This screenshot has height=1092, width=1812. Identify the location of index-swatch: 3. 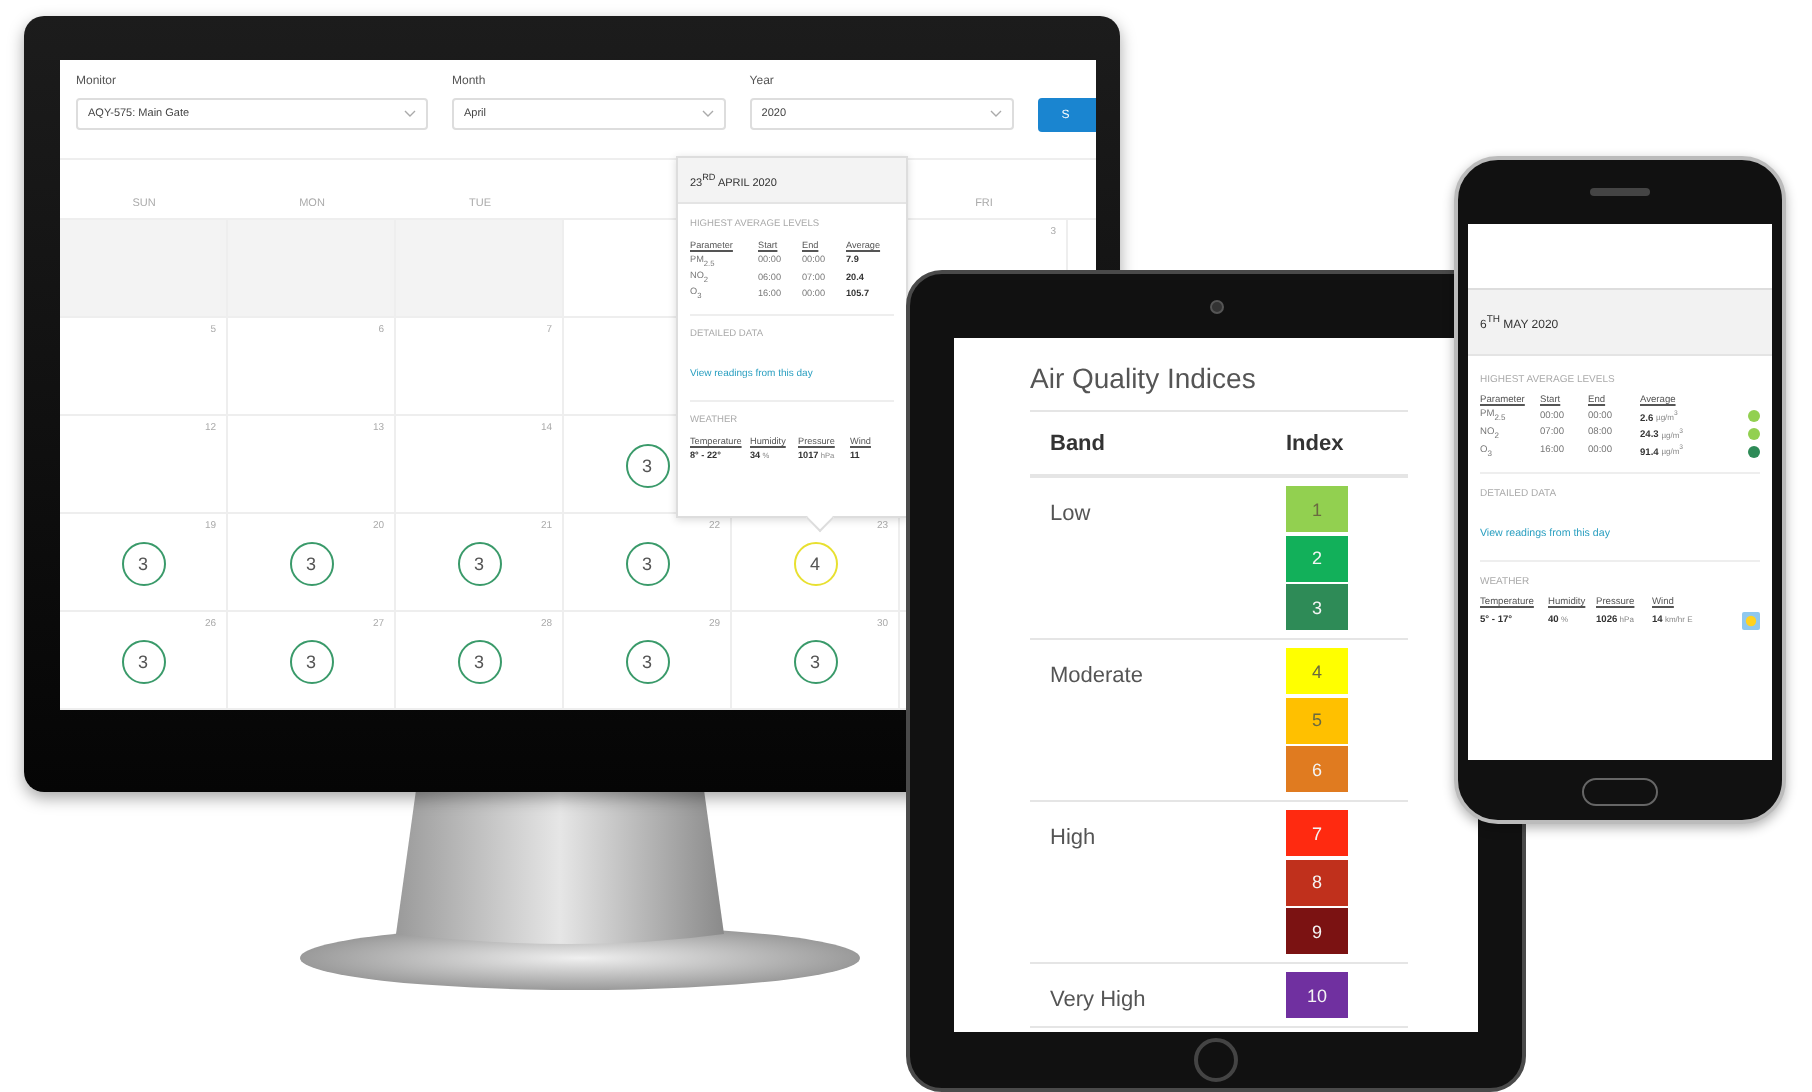
(1317, 607).